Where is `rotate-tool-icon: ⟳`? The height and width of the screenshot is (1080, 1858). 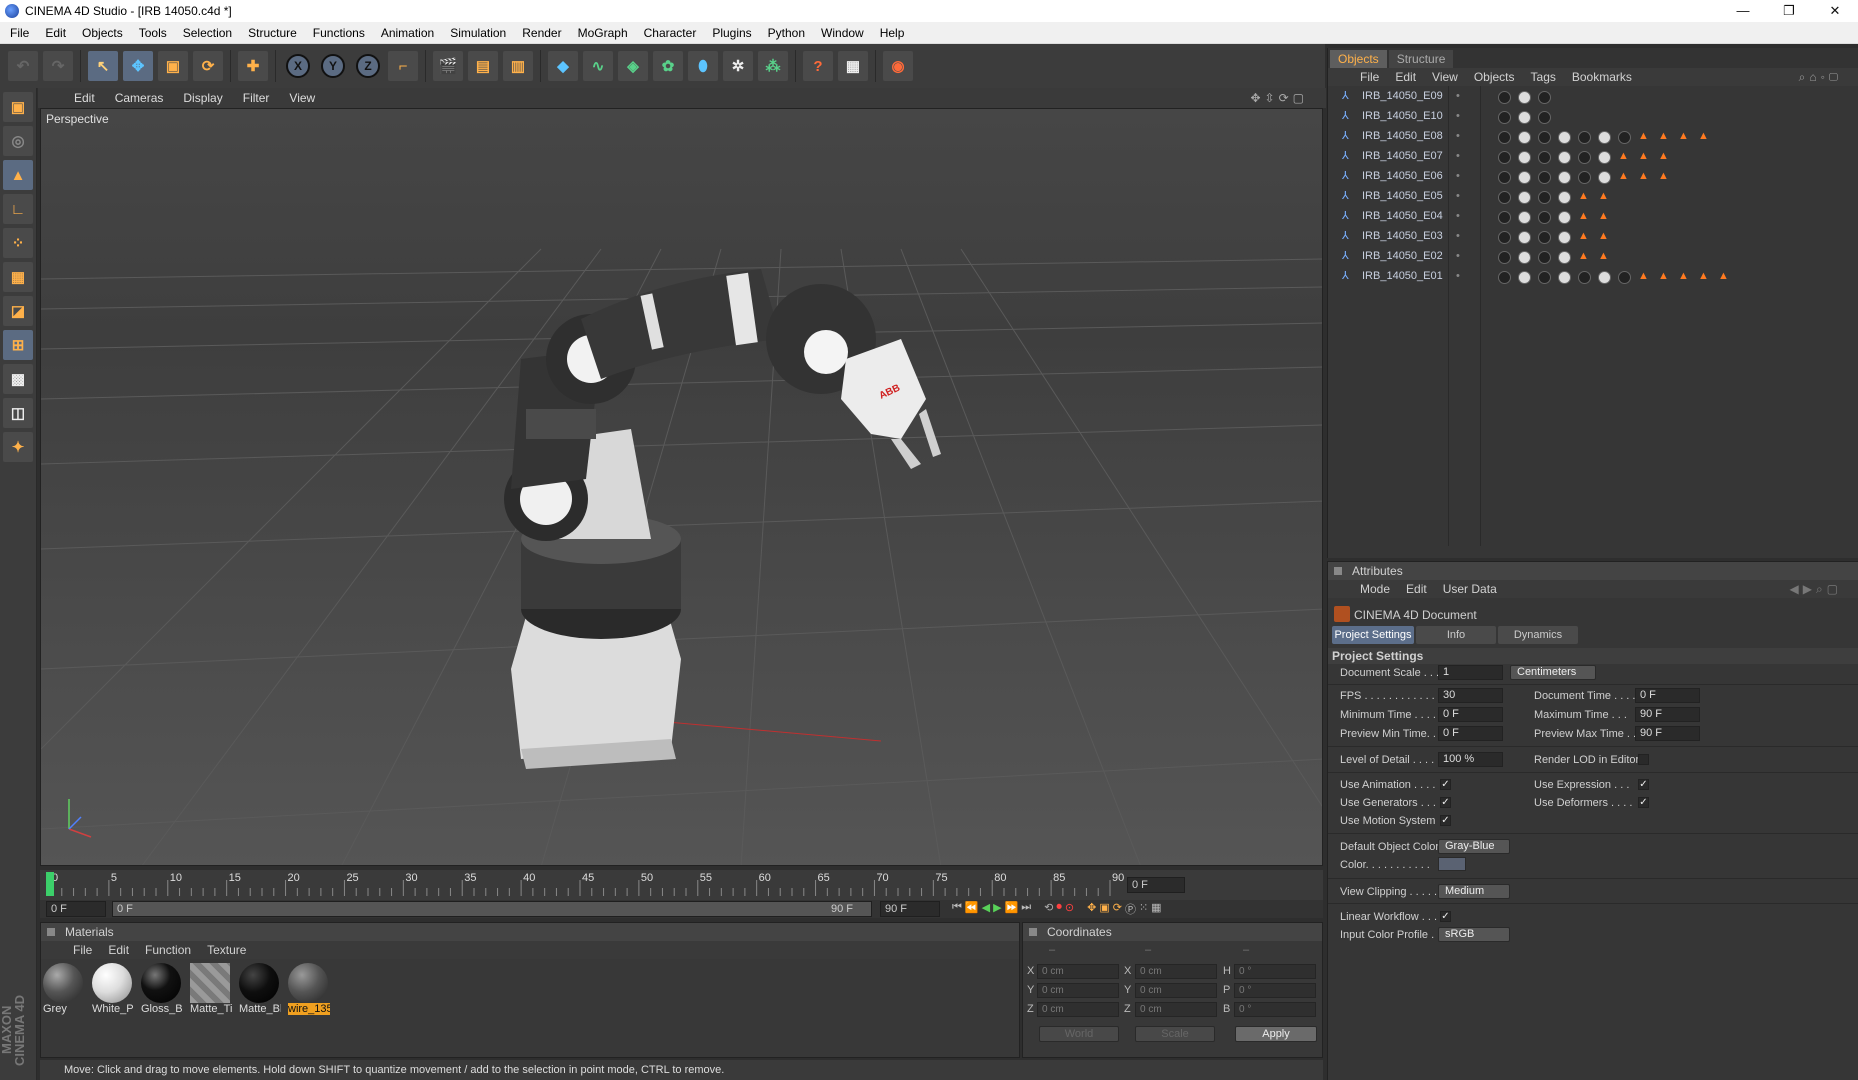
rotate-tool-icon: ⟳ is located at coordinates (208, 66).